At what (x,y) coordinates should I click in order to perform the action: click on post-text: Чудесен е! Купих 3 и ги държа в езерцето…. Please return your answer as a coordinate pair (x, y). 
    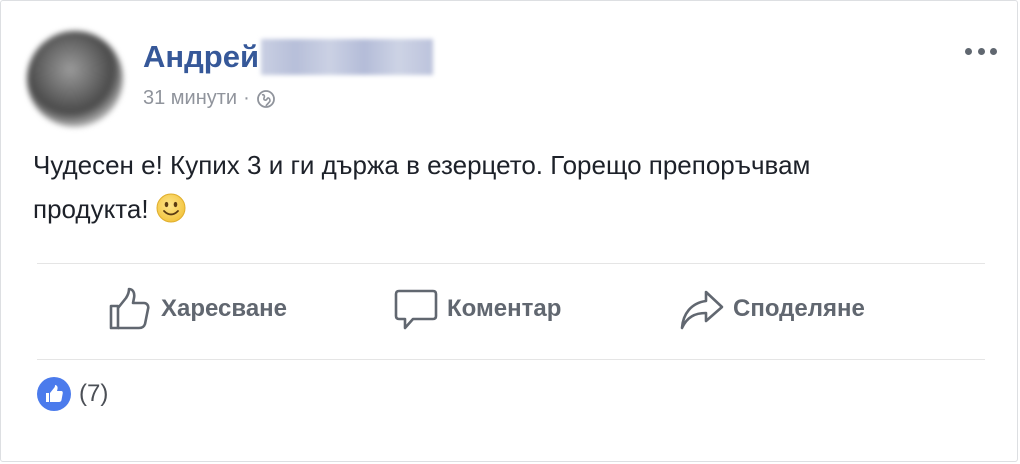
    Looking at the image, I should click on (422, 187).